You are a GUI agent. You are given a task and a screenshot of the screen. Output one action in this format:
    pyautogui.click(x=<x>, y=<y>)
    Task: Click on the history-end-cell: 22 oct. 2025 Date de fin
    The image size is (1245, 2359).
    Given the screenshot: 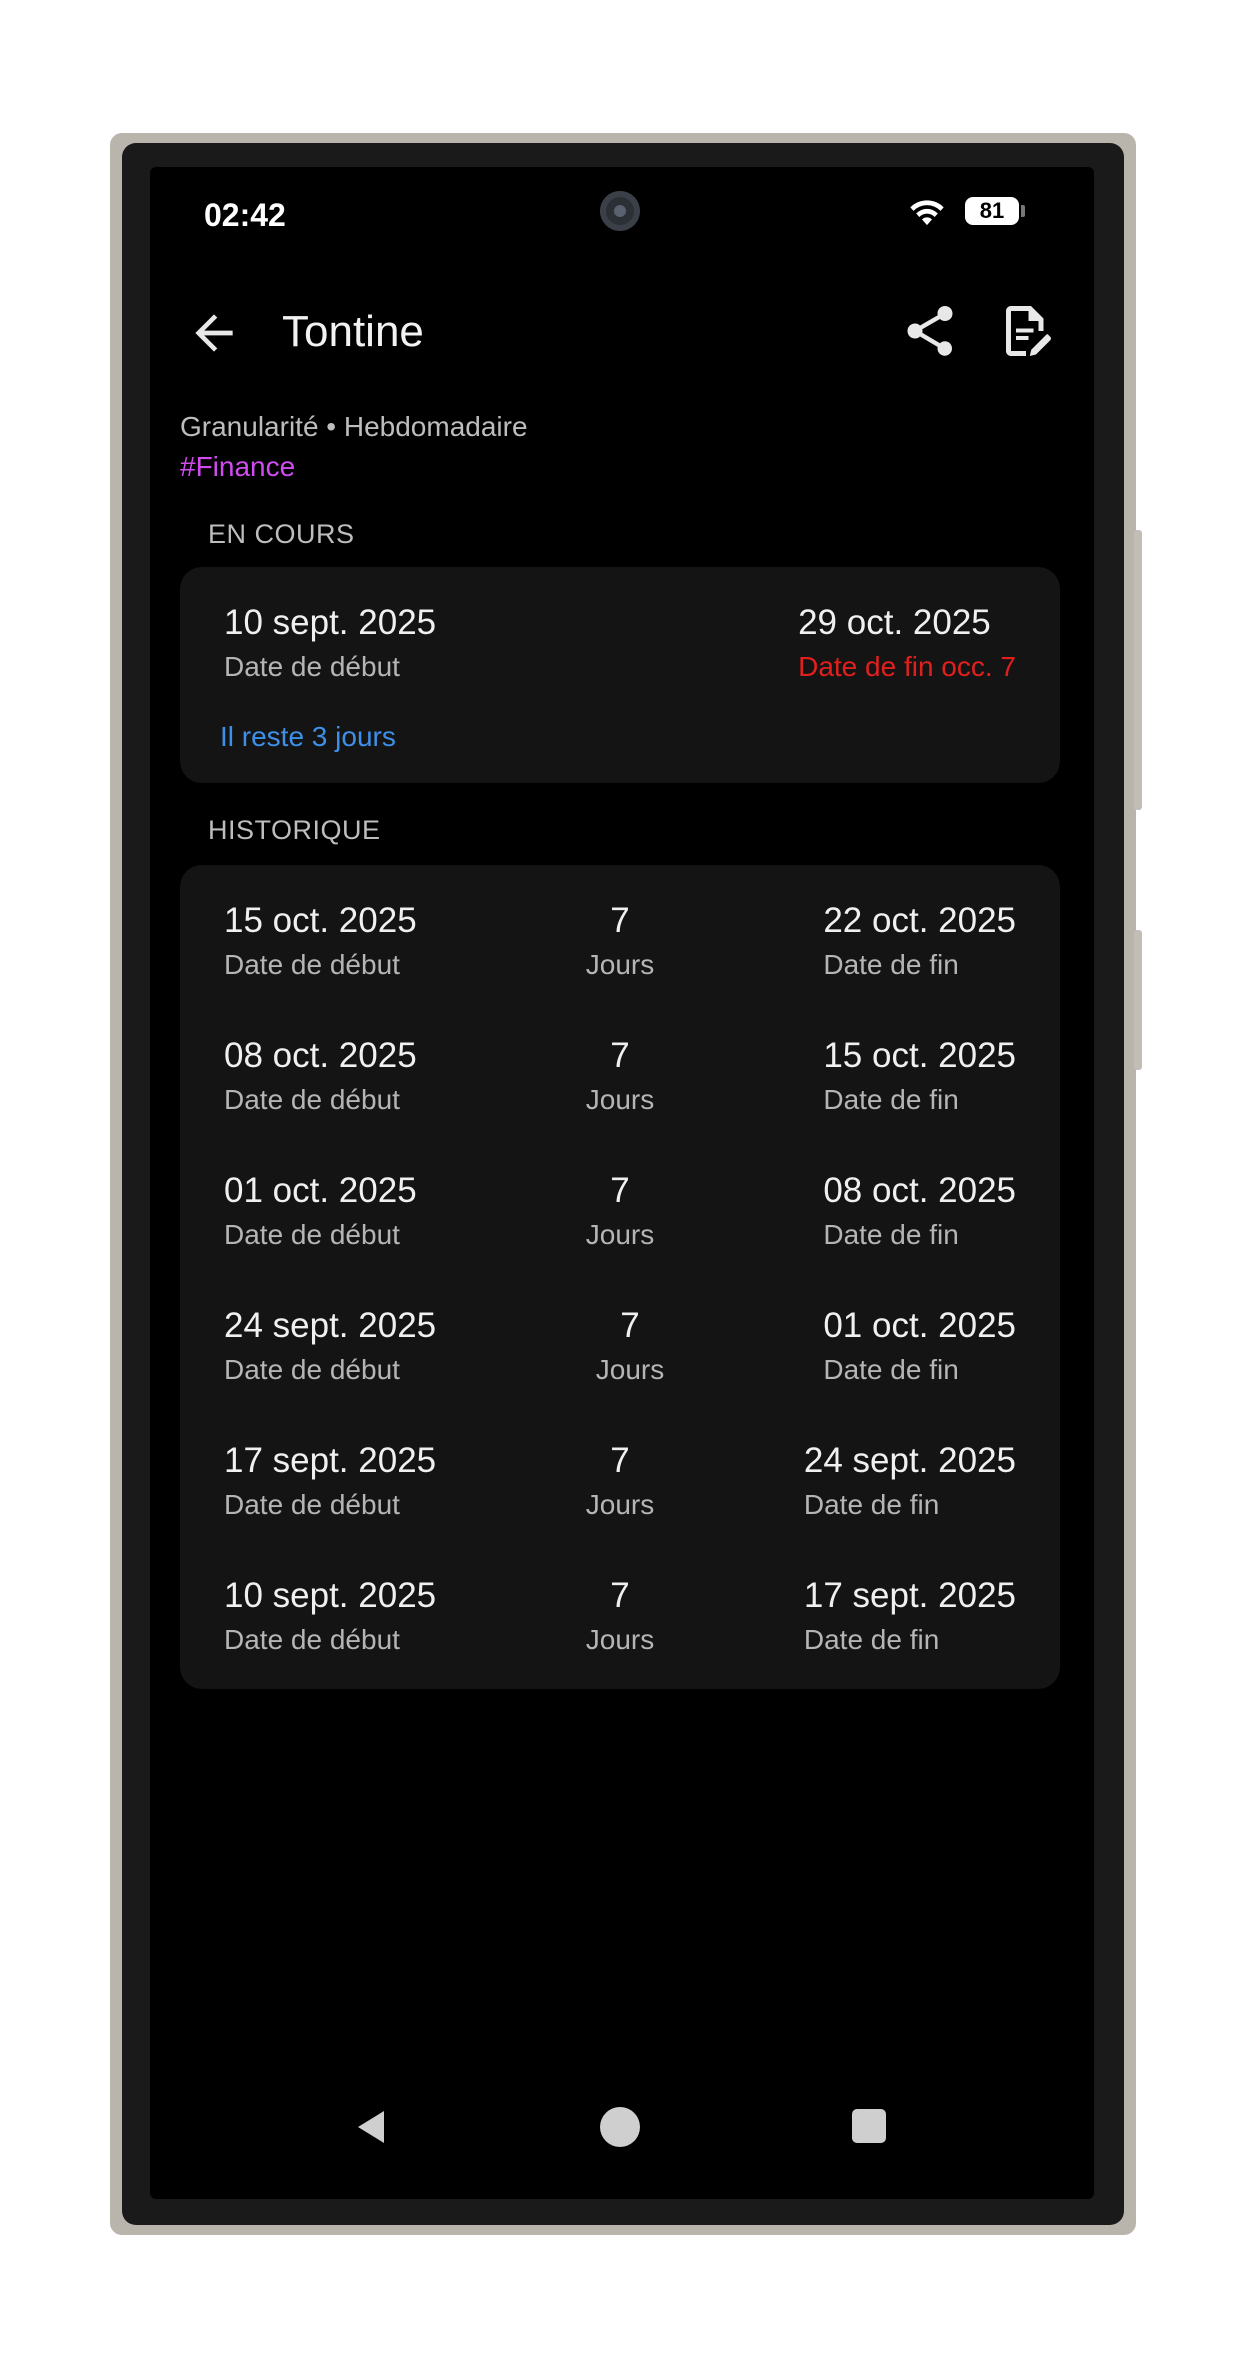 What is the action you would take?
    pyautogui.click(x=919, y=941)
    